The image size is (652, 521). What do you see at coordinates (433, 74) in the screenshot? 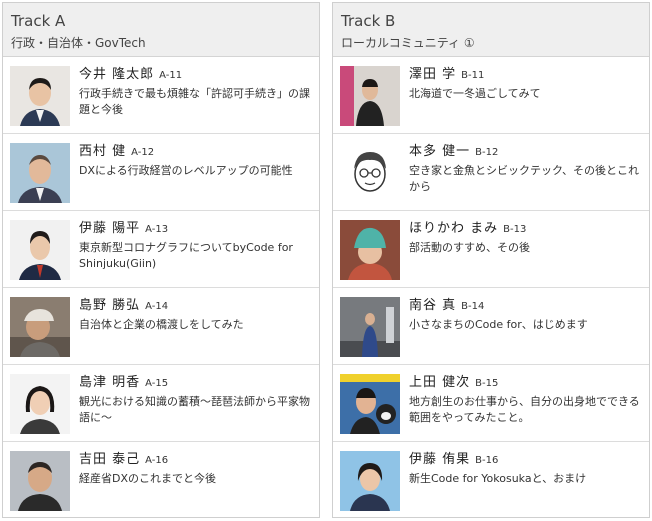
I see `speaker-name: 澤田 学` at bounding box center [433, 74].